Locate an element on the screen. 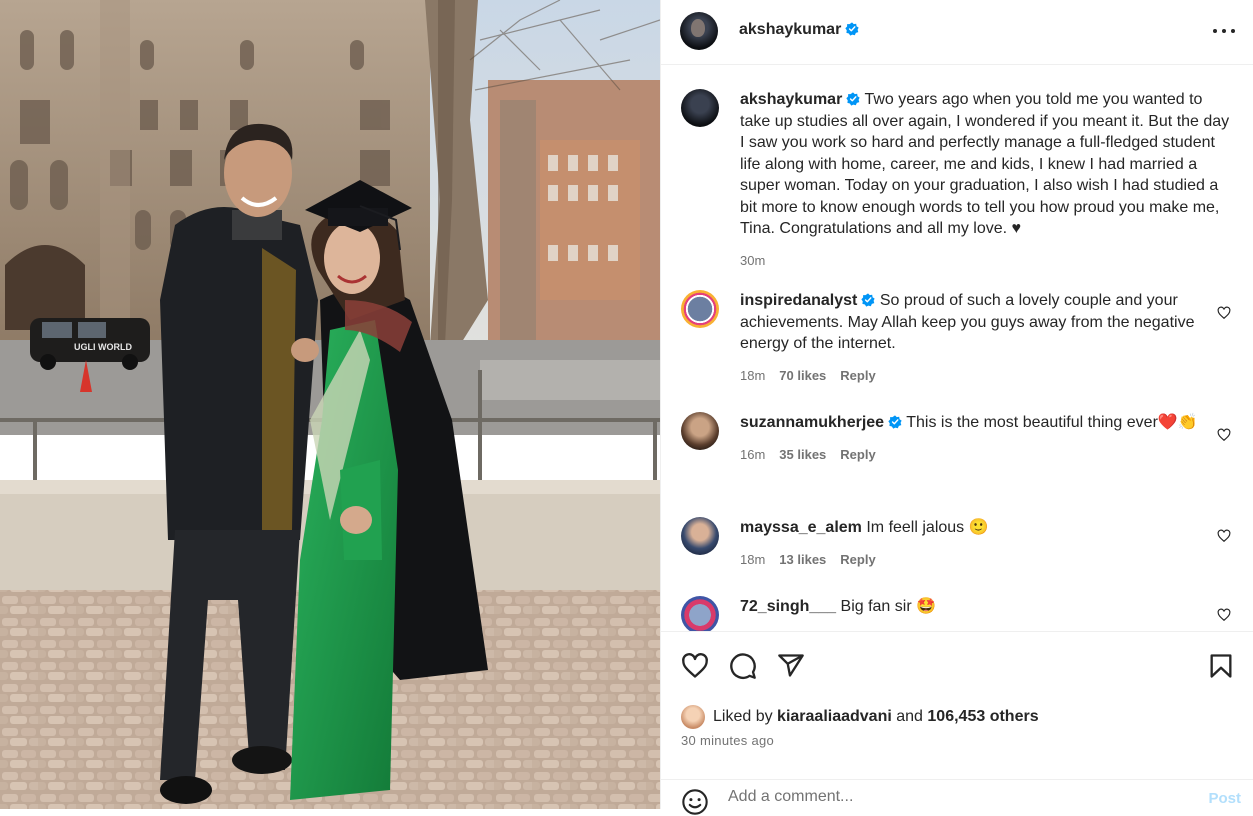  comment-likes: 35 likes is located at coordinates (802, 454).